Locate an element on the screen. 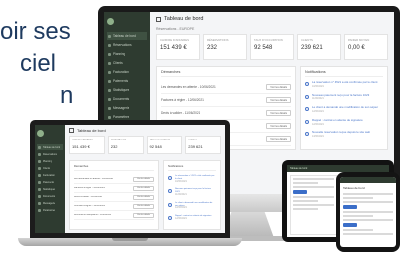 This screenshot has height=260, width=406. tablet-title: Tableau de bord is located at coordinates (299, 168).